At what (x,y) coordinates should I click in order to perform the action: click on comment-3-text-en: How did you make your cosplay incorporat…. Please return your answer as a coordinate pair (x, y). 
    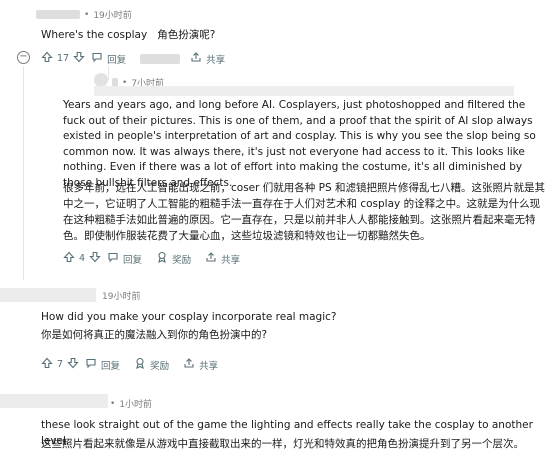
    Looking at the image, I should click on (189, 317).